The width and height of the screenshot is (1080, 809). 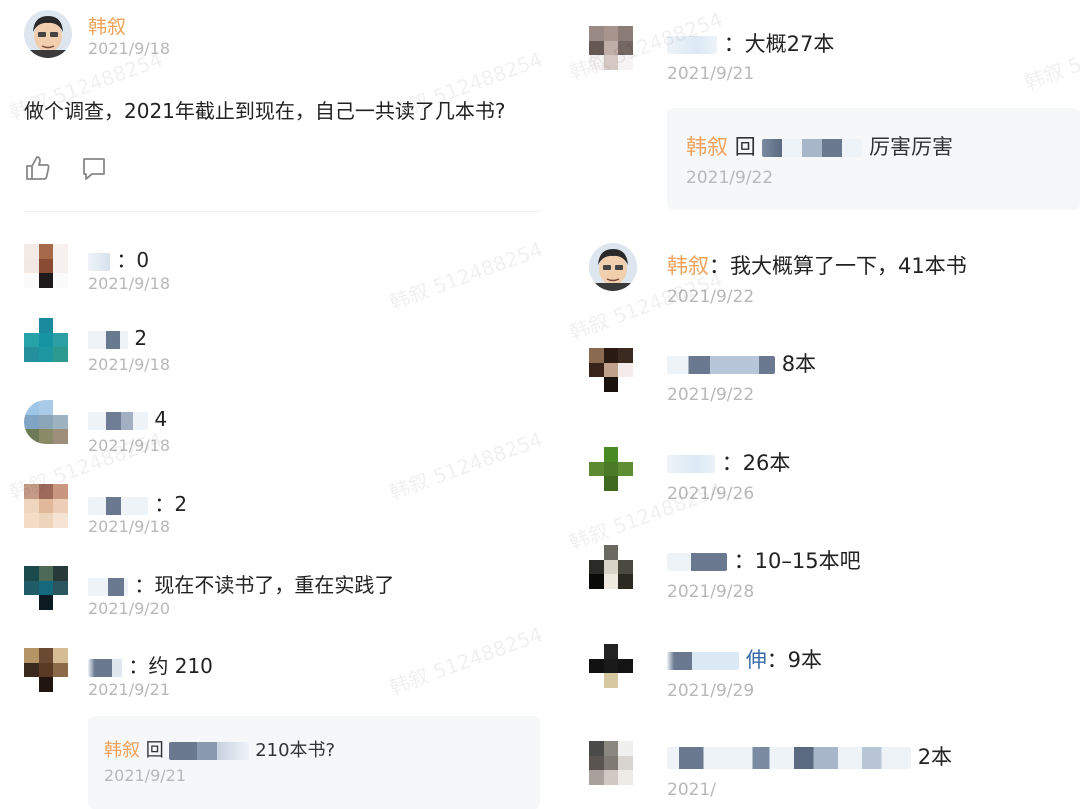 What do you see at coordinates (129, 608) in the screenshot?
I see `comment-date: 2021/9/20` at bounding box center [129, 608].